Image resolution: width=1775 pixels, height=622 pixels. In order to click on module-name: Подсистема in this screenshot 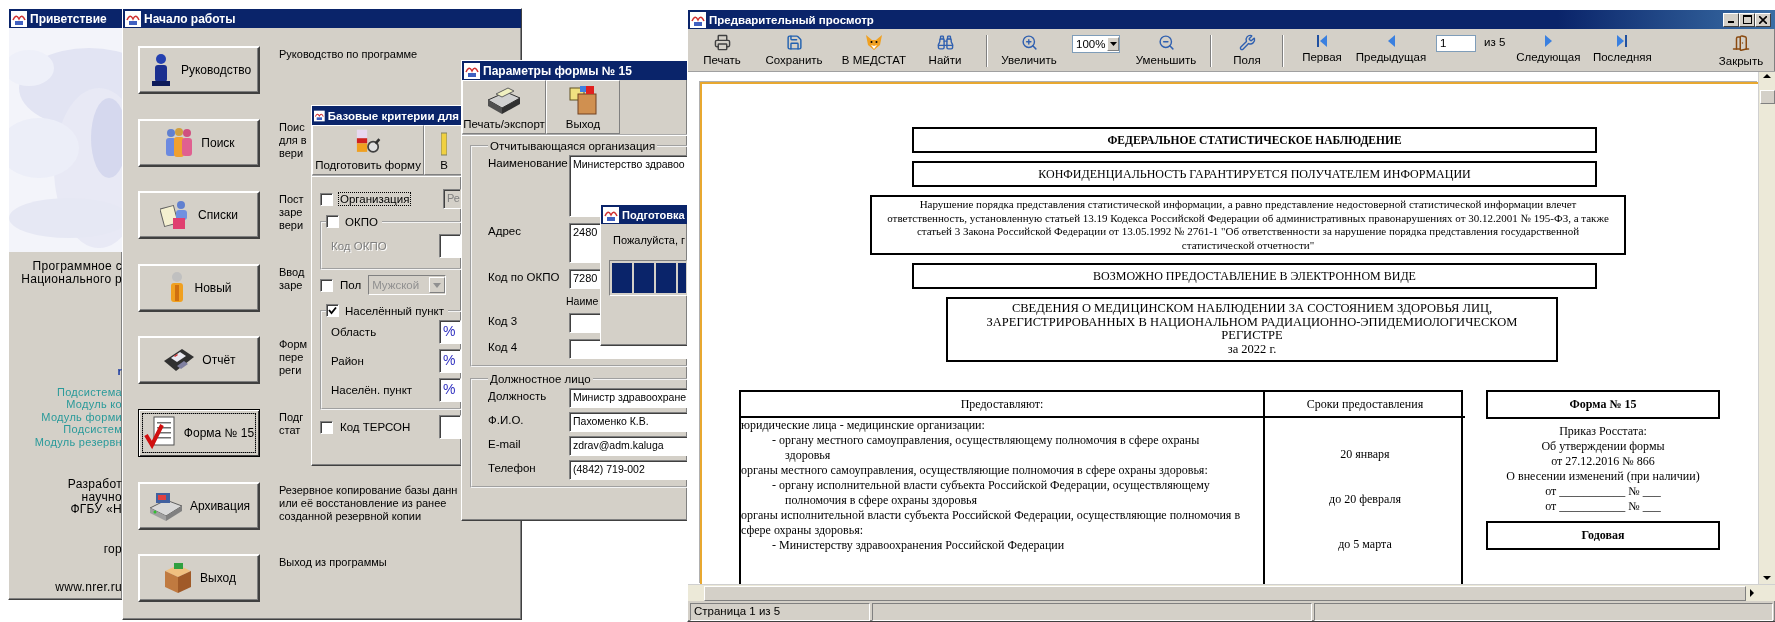, I will do `click(89, 391)`.